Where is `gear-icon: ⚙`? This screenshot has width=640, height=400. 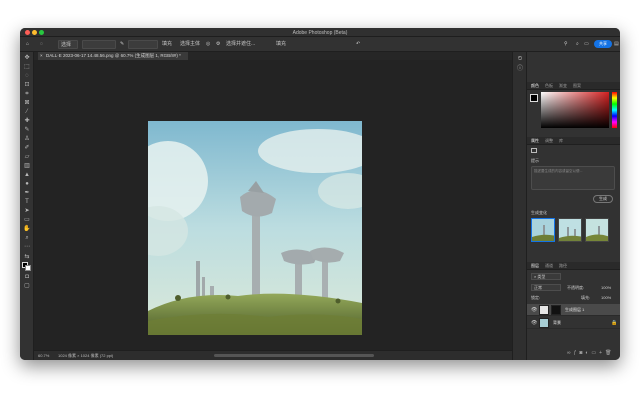 gear-icon: ⚙ is located at coordinates (219, 44).